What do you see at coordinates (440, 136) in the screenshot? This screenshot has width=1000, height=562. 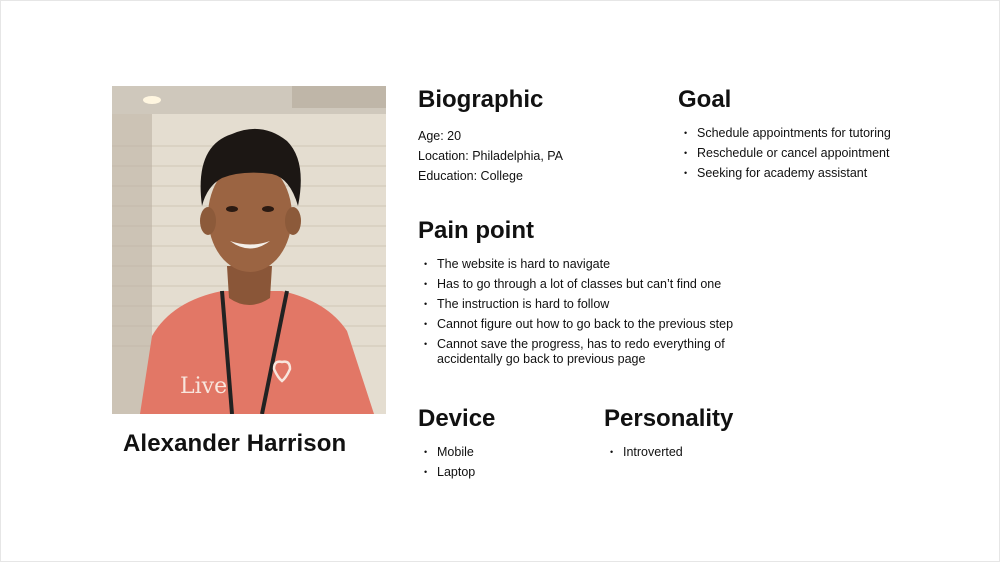 I see `biographic-age: Age: 20` at bounding box center [440, 136].